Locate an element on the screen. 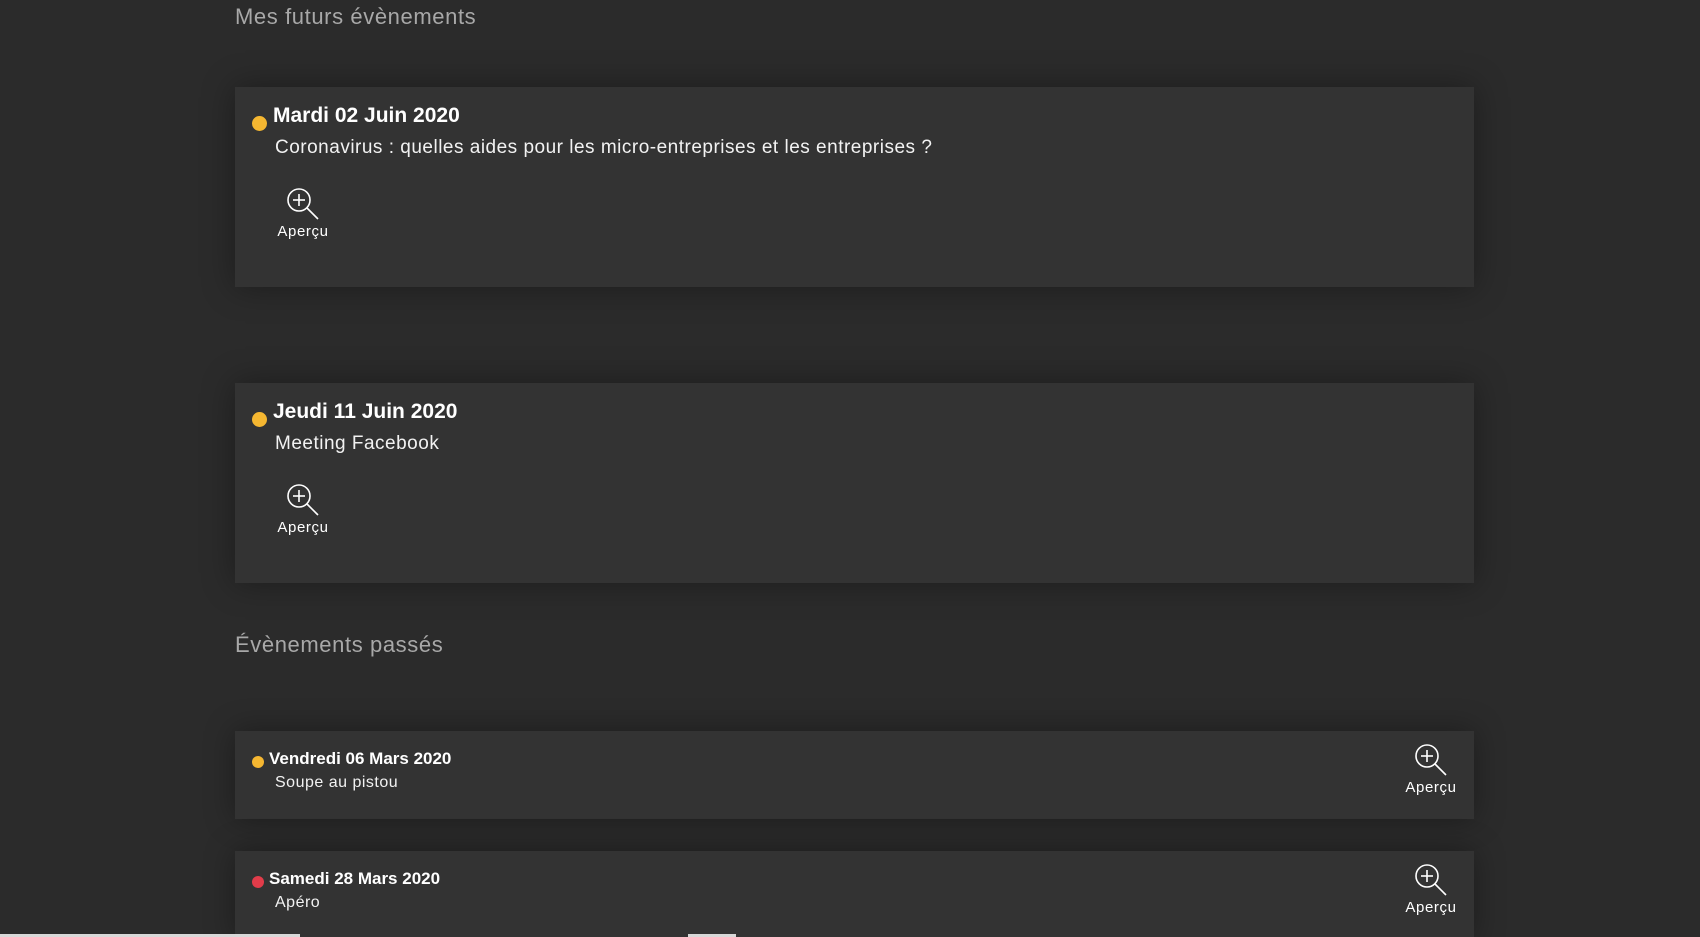 The image size is (1700, 937). event-title: Soupe au pistou is located at coordinates (337, 782).